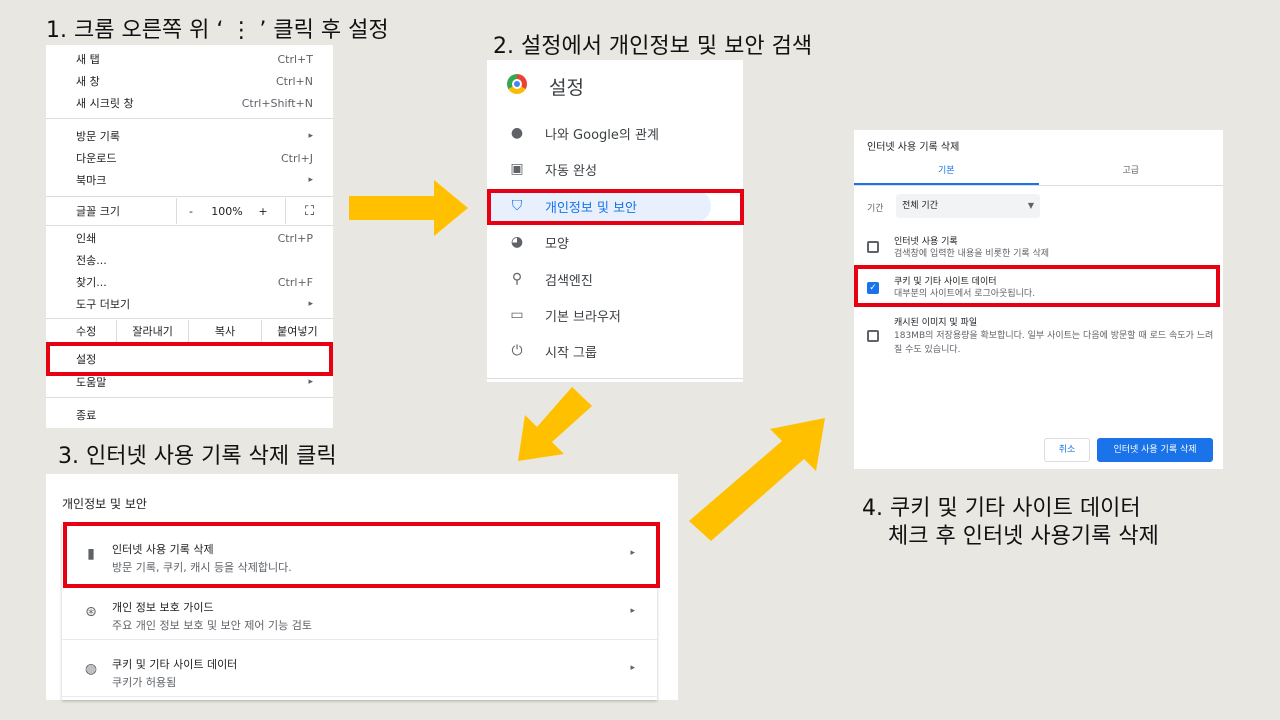 The width and height of the screenshot is (1280, 720). What do you see at coordinates (86, 331) in the screenshot?
I see `edit-label: 수정` at bounding box center [86, 331].